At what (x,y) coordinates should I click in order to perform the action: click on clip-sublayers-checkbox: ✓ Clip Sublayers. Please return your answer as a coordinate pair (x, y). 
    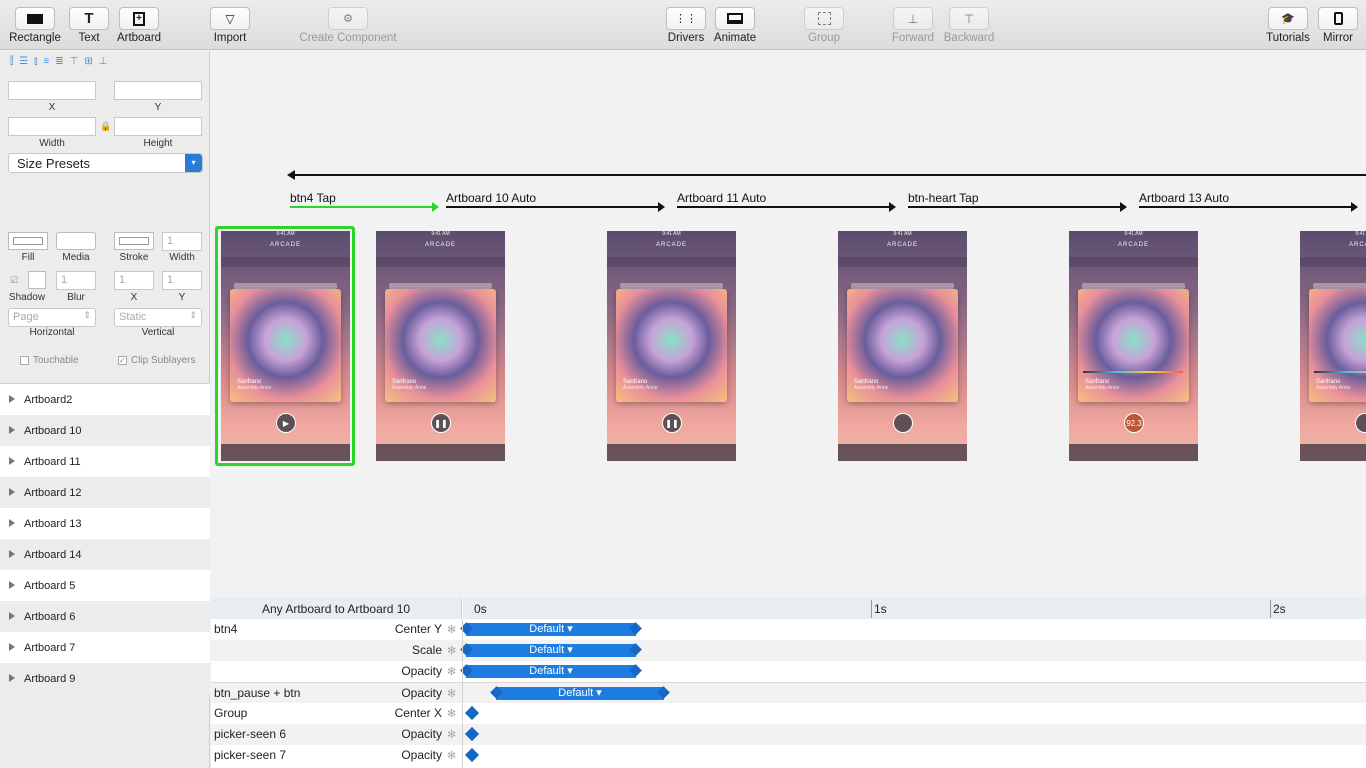
    Looking at the image, I should click on (156, 360).